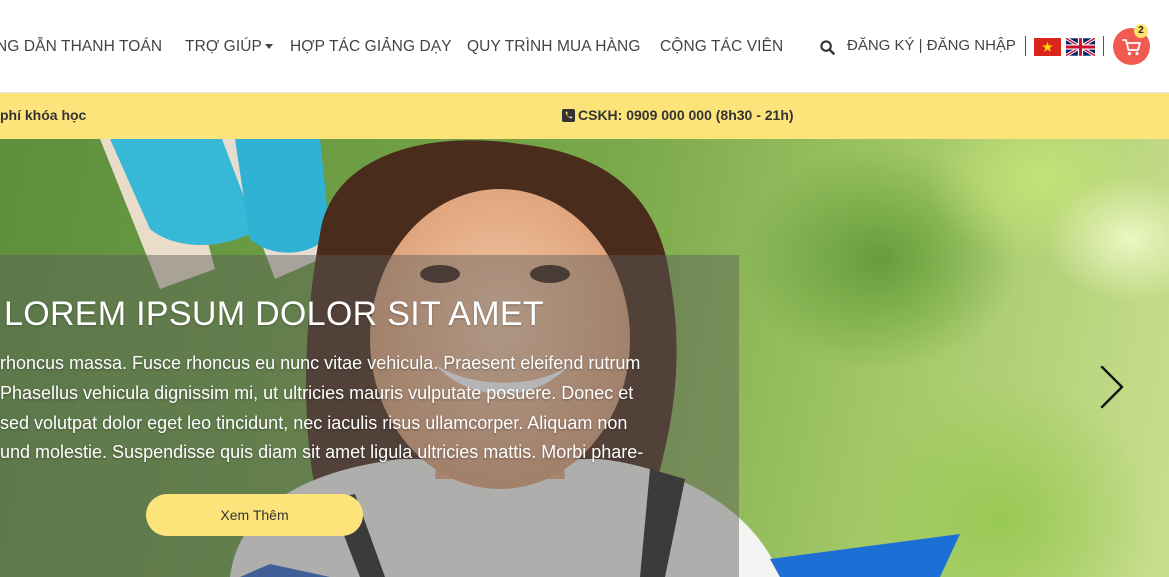 This screenshot has height=577, width=1169. I want to click on nav-item-purchase-process: QUY TRÌNH MUA HÀNG, so click(553, 47).